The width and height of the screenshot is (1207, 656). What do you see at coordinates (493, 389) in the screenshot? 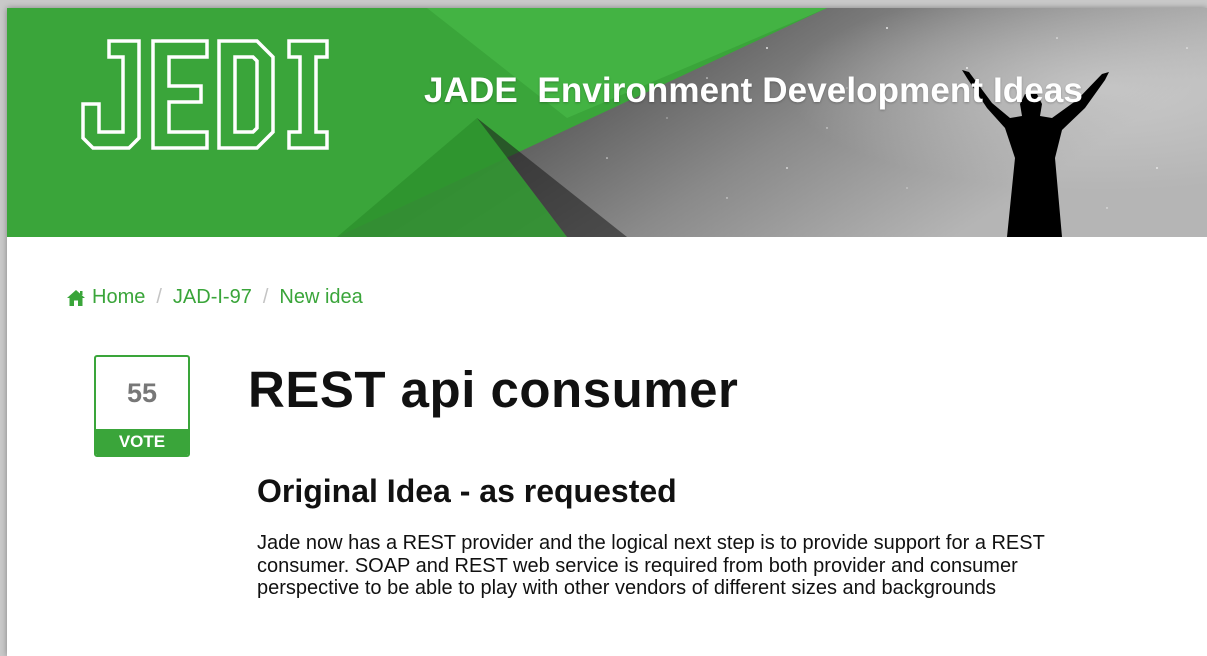
I see `idea-title: REST api consumer` at bounding box center [493, 389].